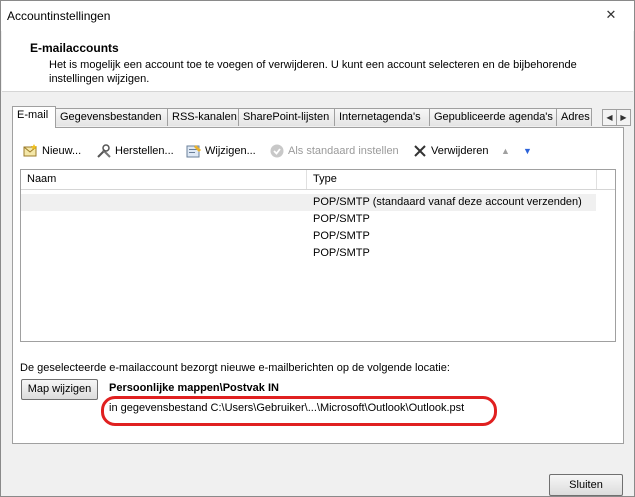 This screenshot has width=635, height=497. I want to click on highlight-annotation, so click(299, 411).